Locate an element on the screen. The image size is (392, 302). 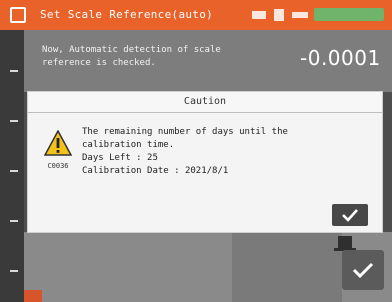
battery-icon is located at coordinates (259, 15).